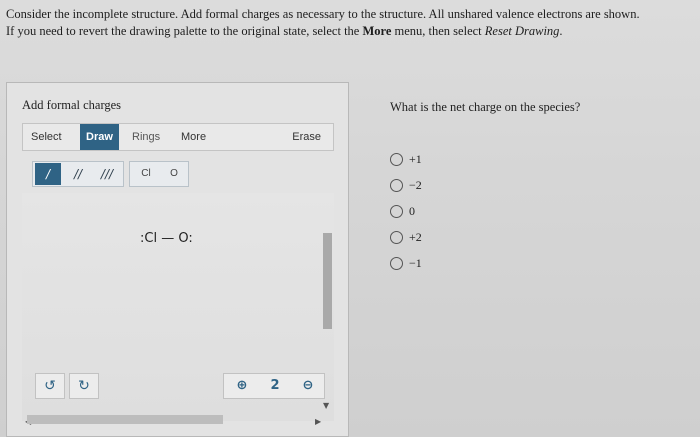 This screenshot has width=700, height=437. I want to click on zoom-in-icon: ⊕, so click(242, 385).